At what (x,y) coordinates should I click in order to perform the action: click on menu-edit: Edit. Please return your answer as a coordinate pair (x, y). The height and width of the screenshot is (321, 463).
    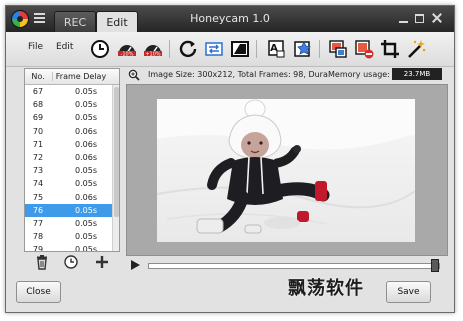
    Looking at the image, I should click on (64, 47).